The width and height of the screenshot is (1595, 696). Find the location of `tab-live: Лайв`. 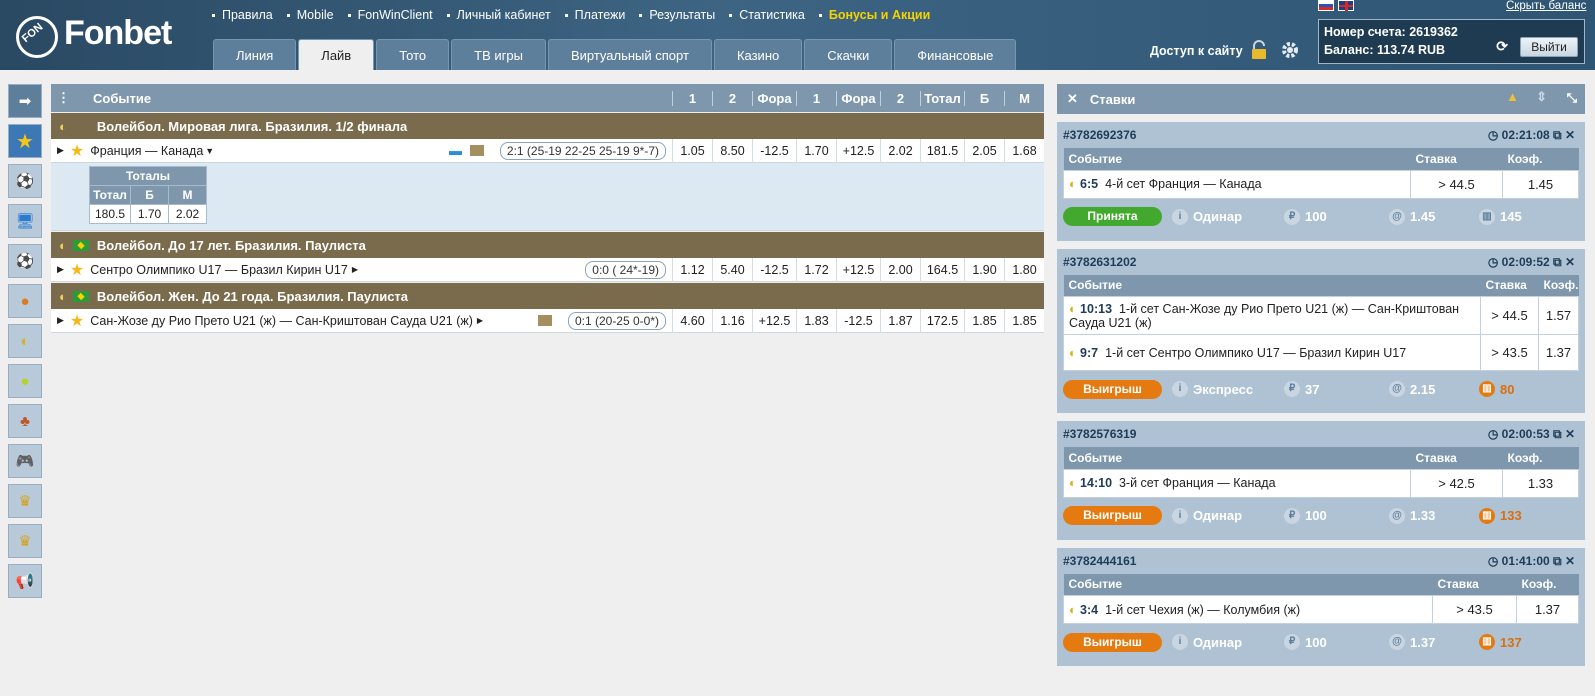

tab-live: Лайв is located at coordinates (336, 54).